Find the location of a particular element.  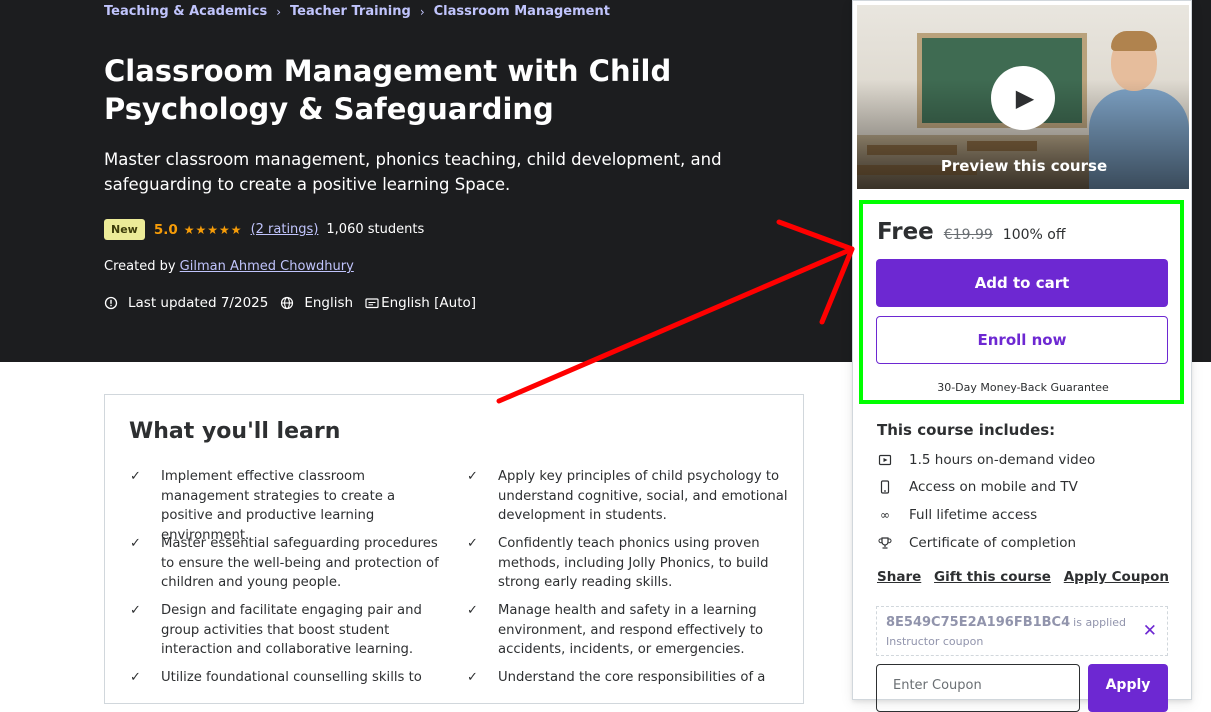

new-badge: New is located at coordinates (124, 229).